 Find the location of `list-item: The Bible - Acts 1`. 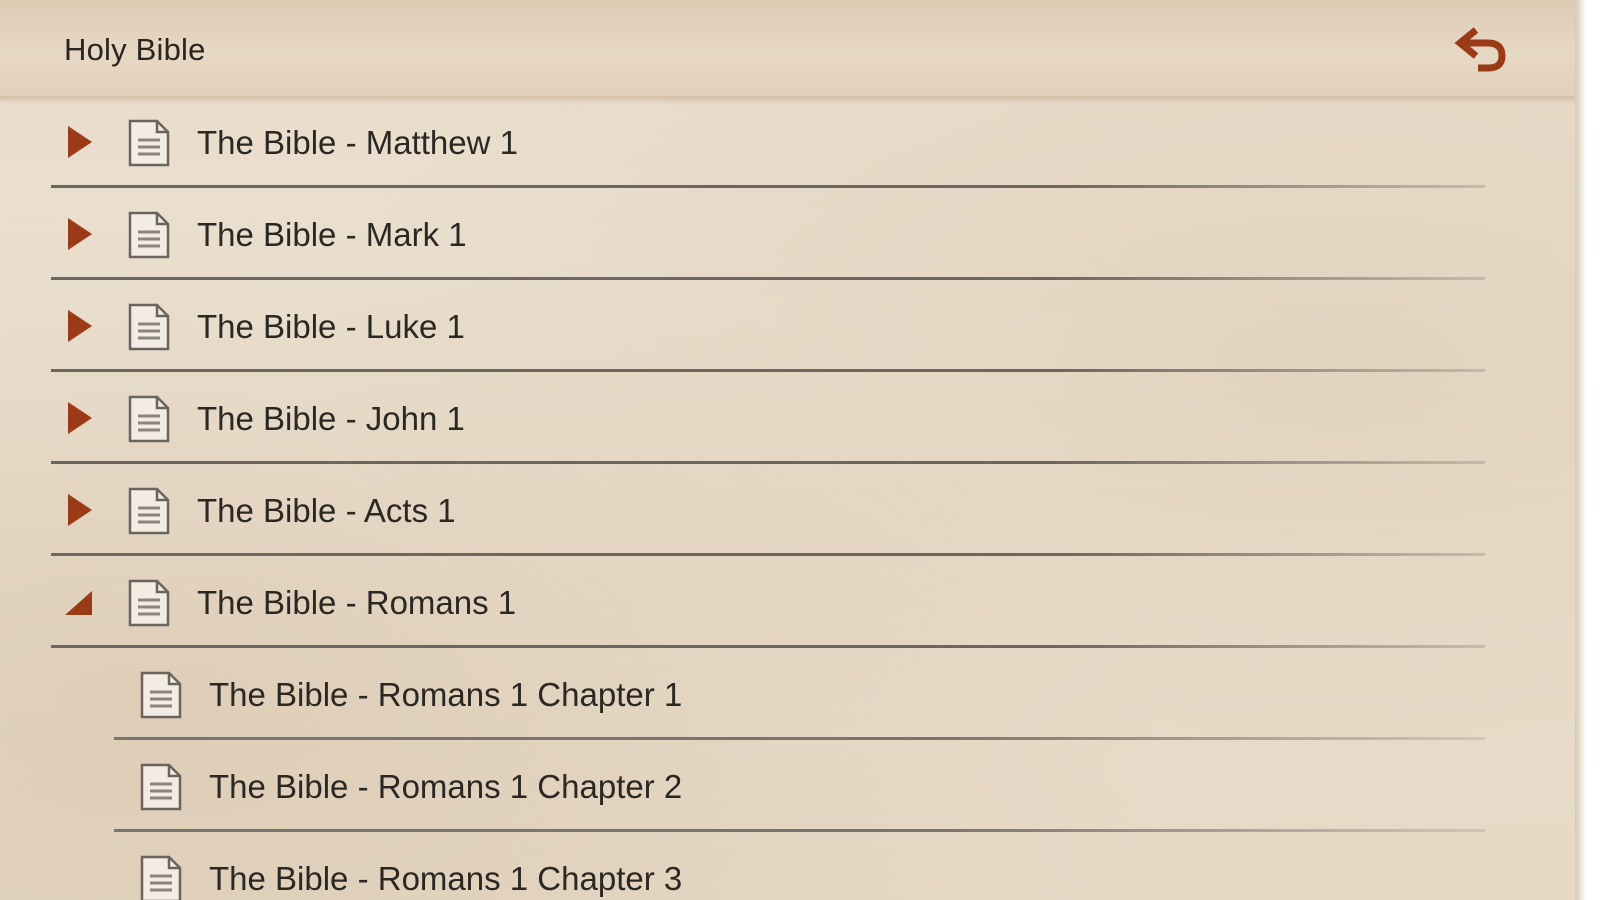

list-item: The Bible - Acts 1 is located at coordinates (787, 510).